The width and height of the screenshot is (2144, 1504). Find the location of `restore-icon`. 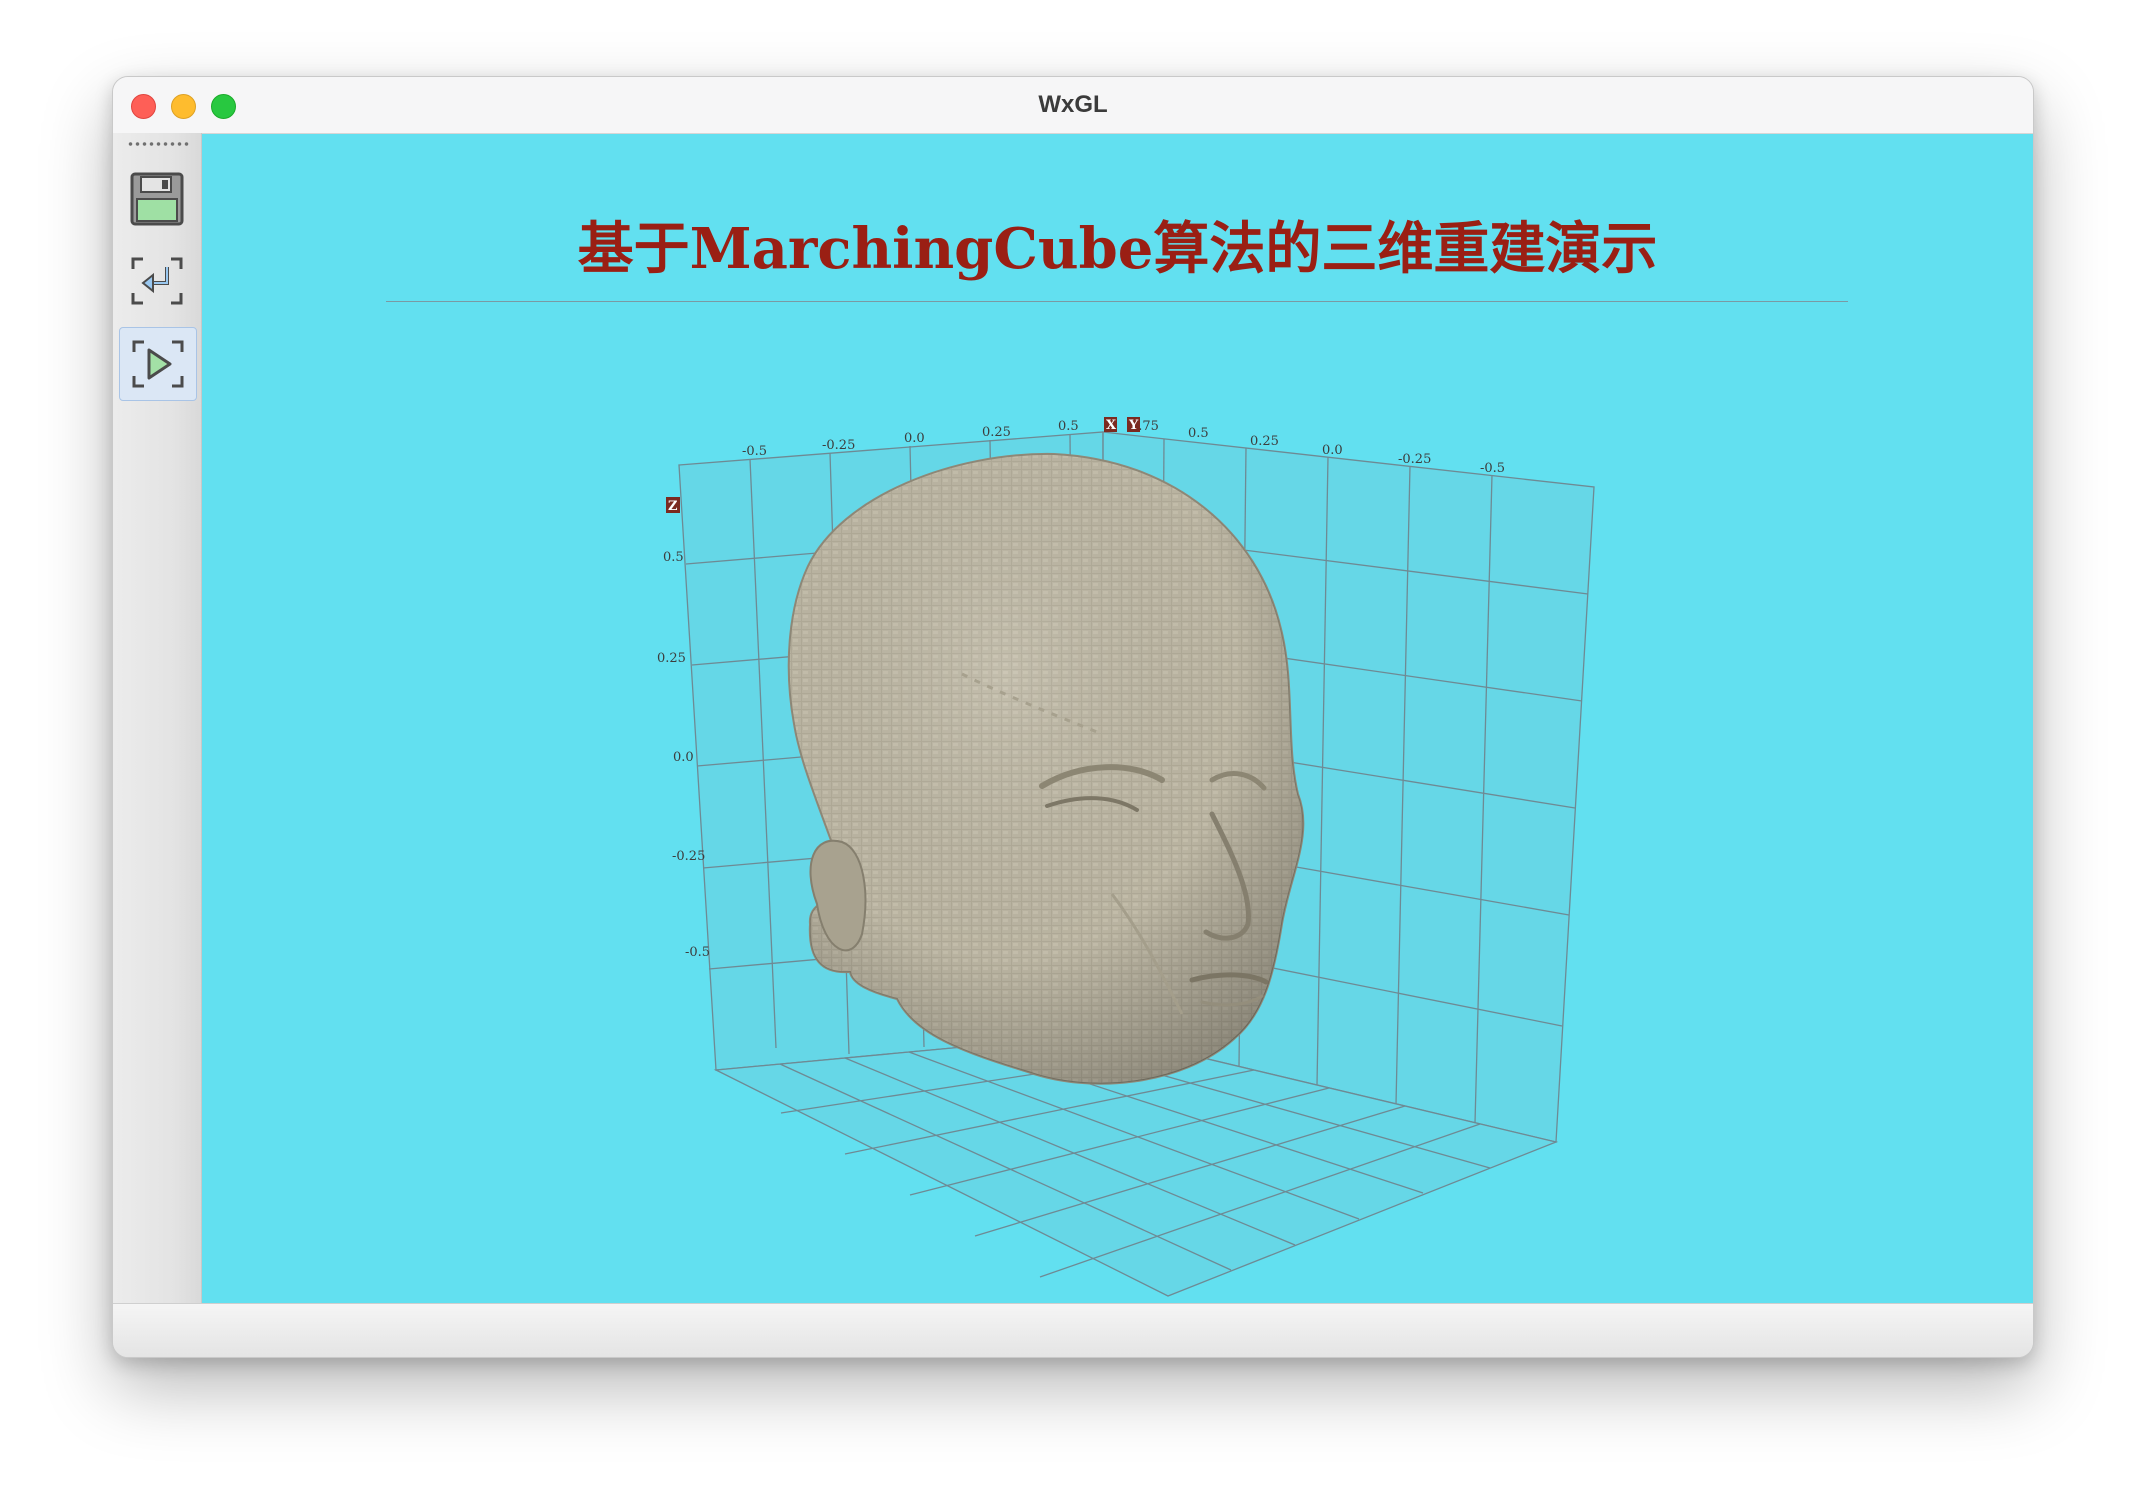

restore-icon is located at coordinates (157, 281).